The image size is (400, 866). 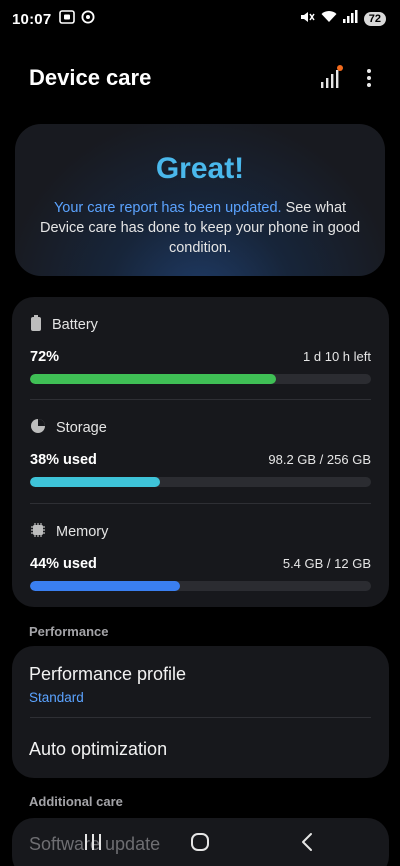 What do you see at coordinates (319, 459) in the screenshot?
I see `storage-detail: 98.2 GB / 256 GB` at bounding box center [319, 459].